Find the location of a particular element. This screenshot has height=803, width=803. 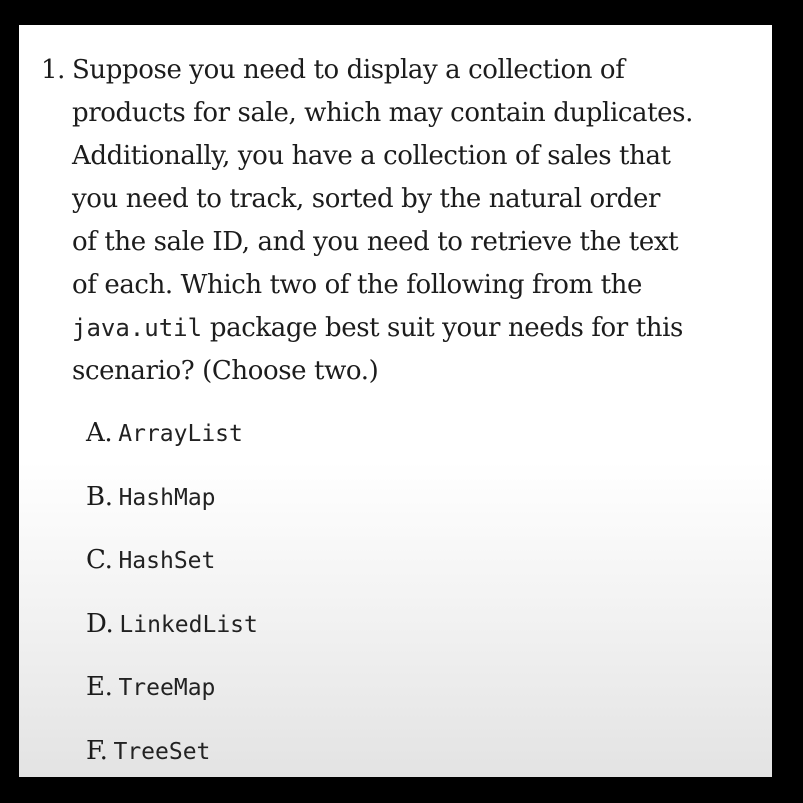

option-b: B. HashMap is located at coordinates (172, 507).